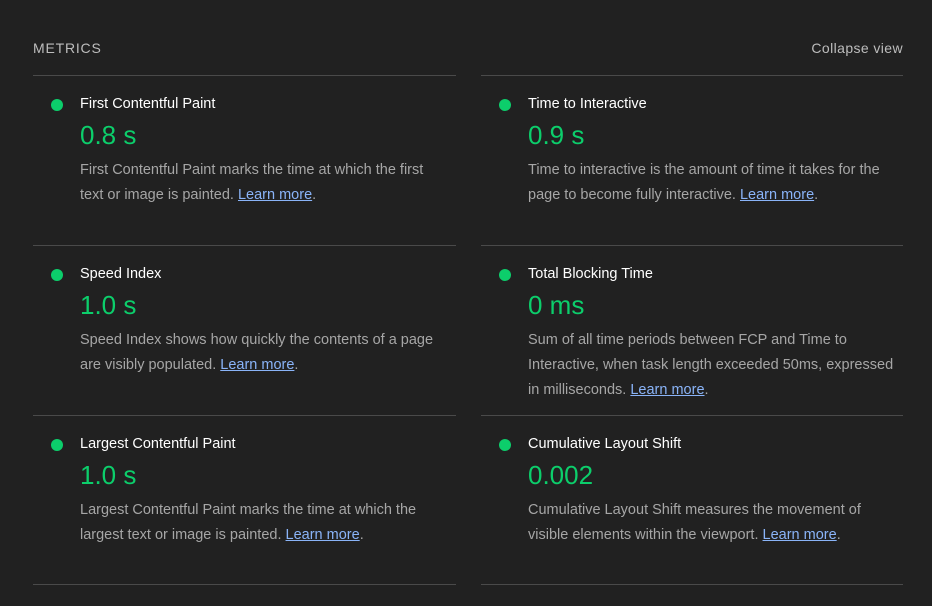 Image resolution: width=932 pixels, height=606 pixels. I want to click on metric-value: 0.8 s, so click(108, 135).